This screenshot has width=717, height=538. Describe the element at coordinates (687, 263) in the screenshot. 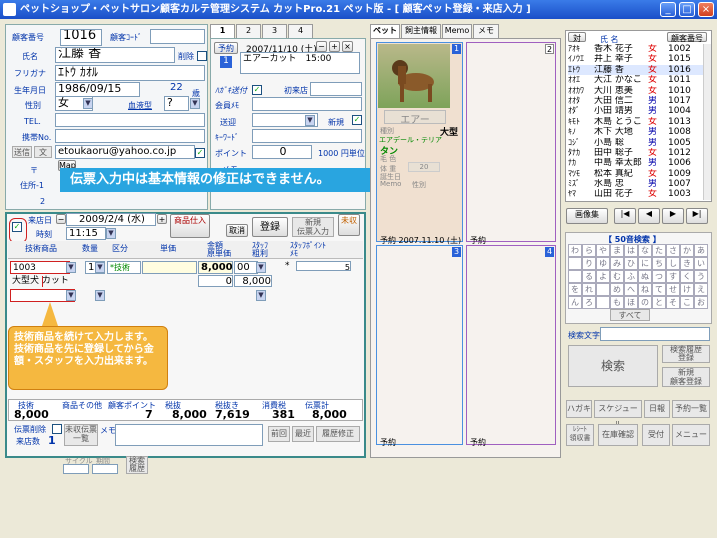

I see `kana-key: き` at that location.